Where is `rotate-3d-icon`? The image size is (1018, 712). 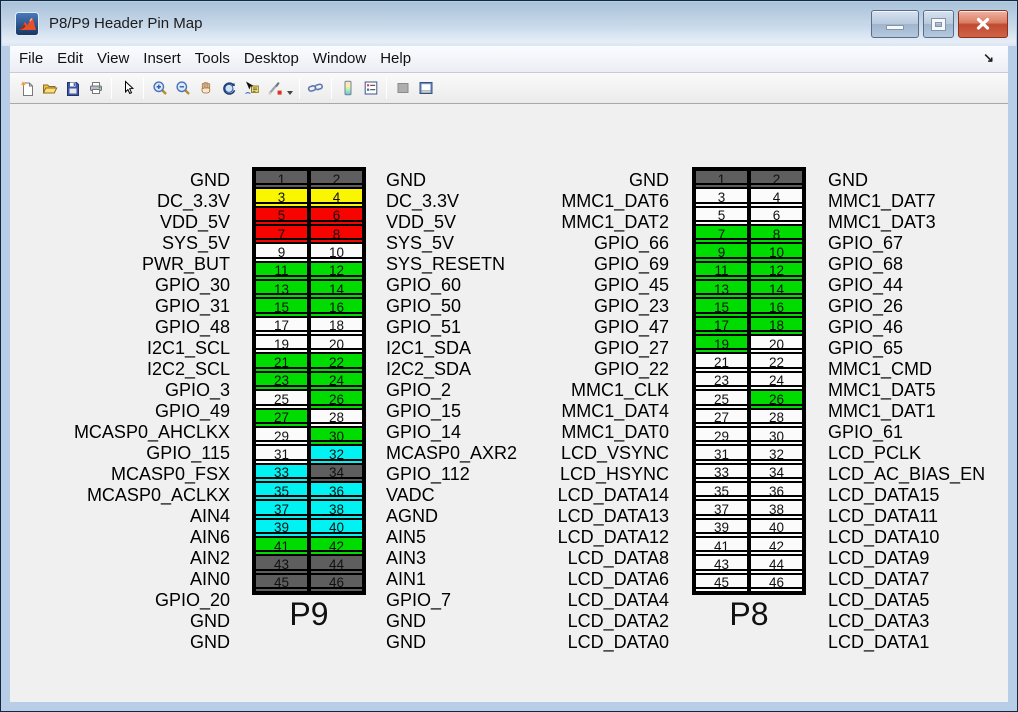
rotate-3d-icon is located at coordinates (228, 88).